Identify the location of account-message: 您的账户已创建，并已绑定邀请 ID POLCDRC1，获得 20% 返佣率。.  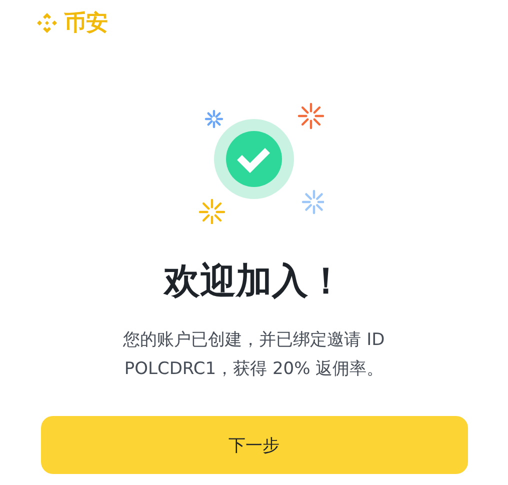
(254, 355).